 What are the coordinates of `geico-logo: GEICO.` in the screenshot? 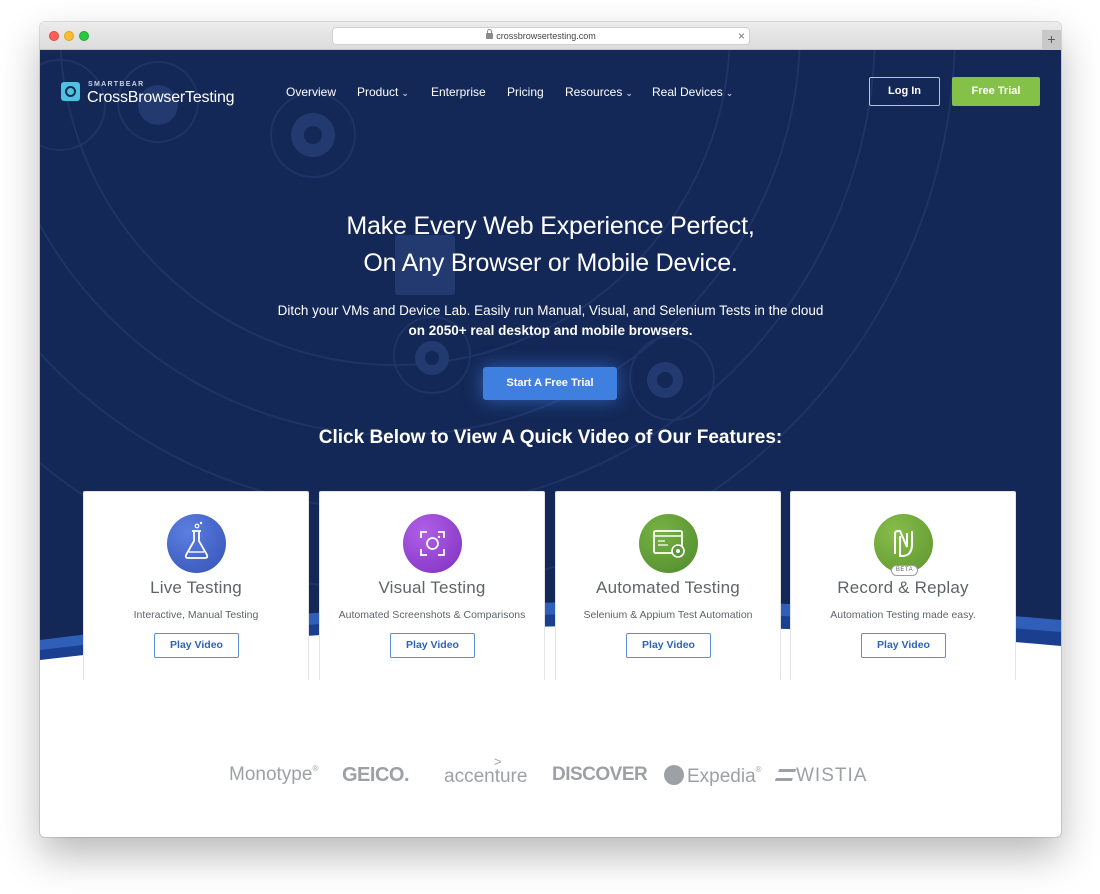 It's located at (376, 779).